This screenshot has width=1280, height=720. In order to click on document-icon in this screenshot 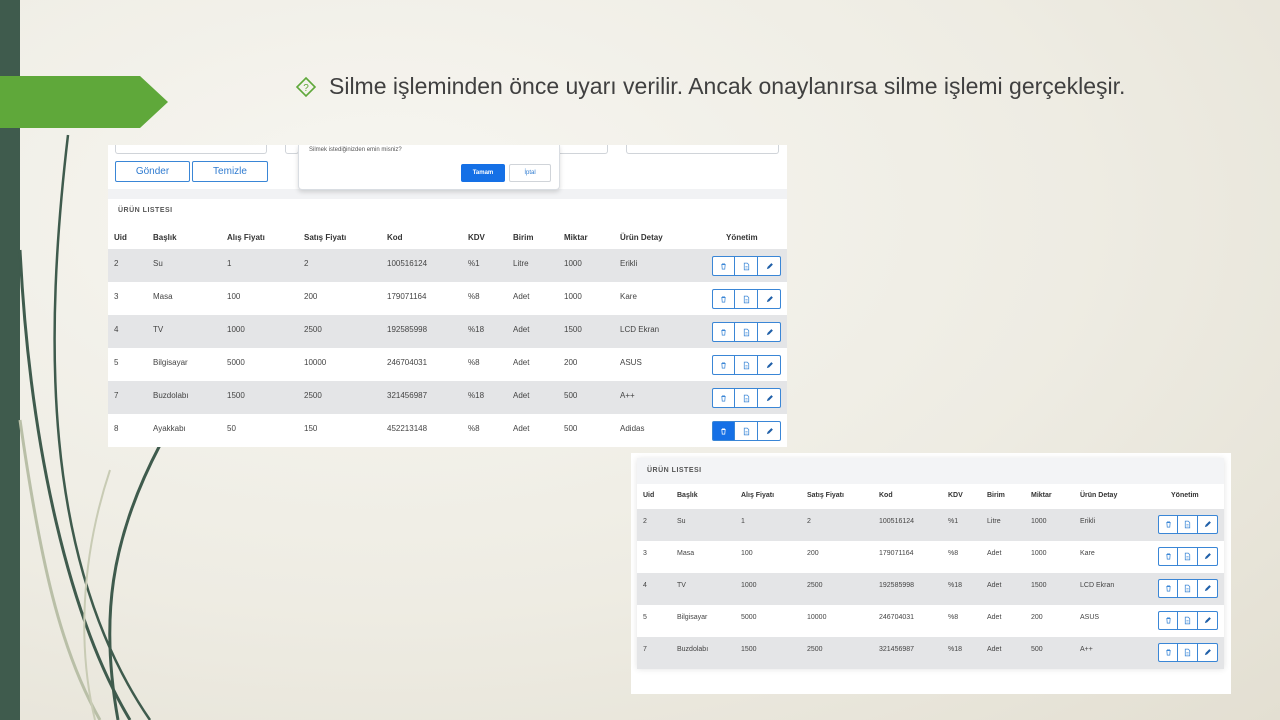, I will do `click(746, 365)`.